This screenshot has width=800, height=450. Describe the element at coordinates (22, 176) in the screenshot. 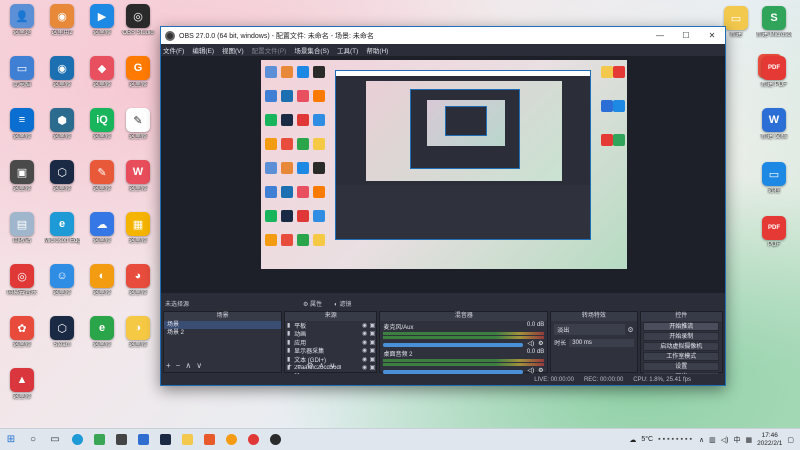

I see `desktop-icon: ▣ 这里修` at that location.